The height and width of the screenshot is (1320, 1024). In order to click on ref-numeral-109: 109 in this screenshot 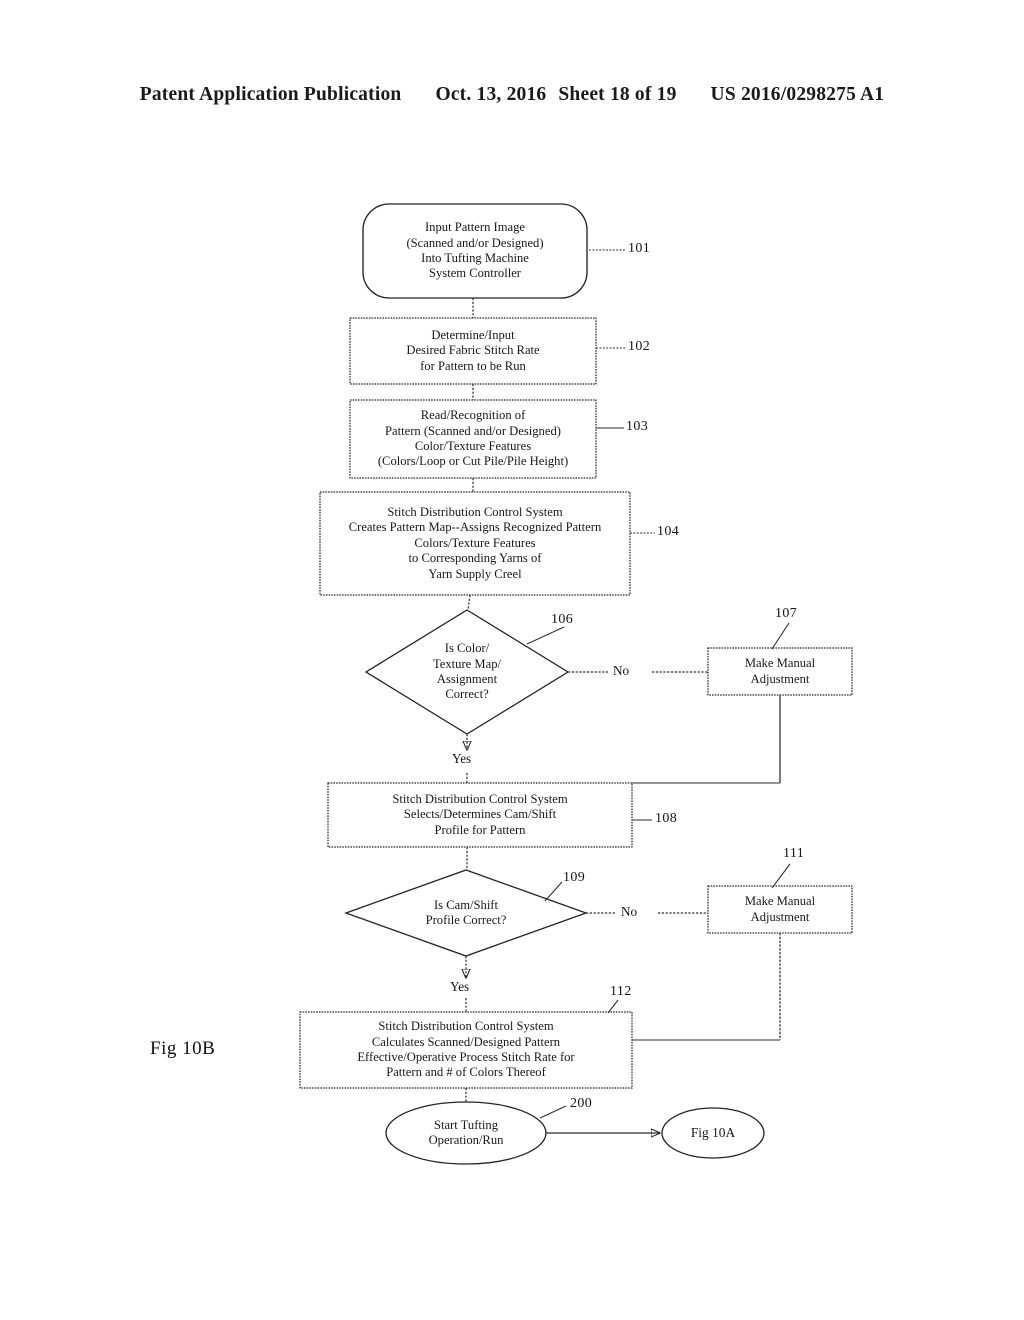, I will do `click(574, 877)`.